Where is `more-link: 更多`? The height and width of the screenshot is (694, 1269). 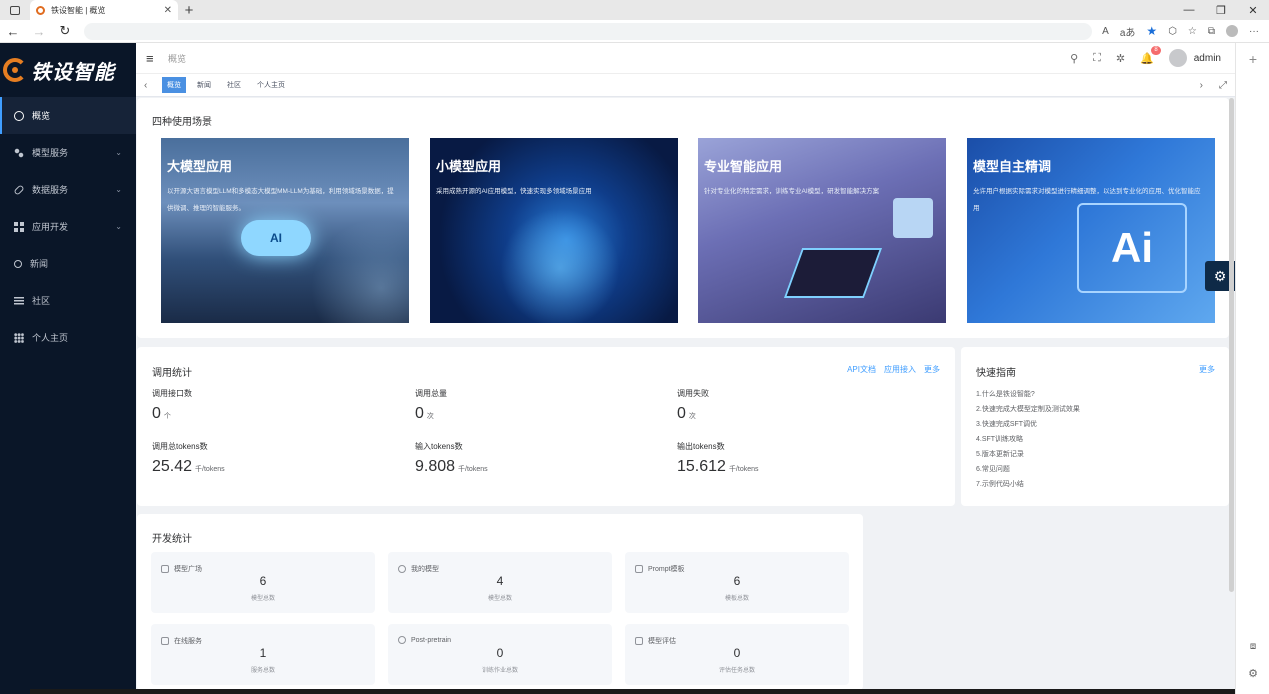
more-link: 更多 is located at coordinates (932, 369).